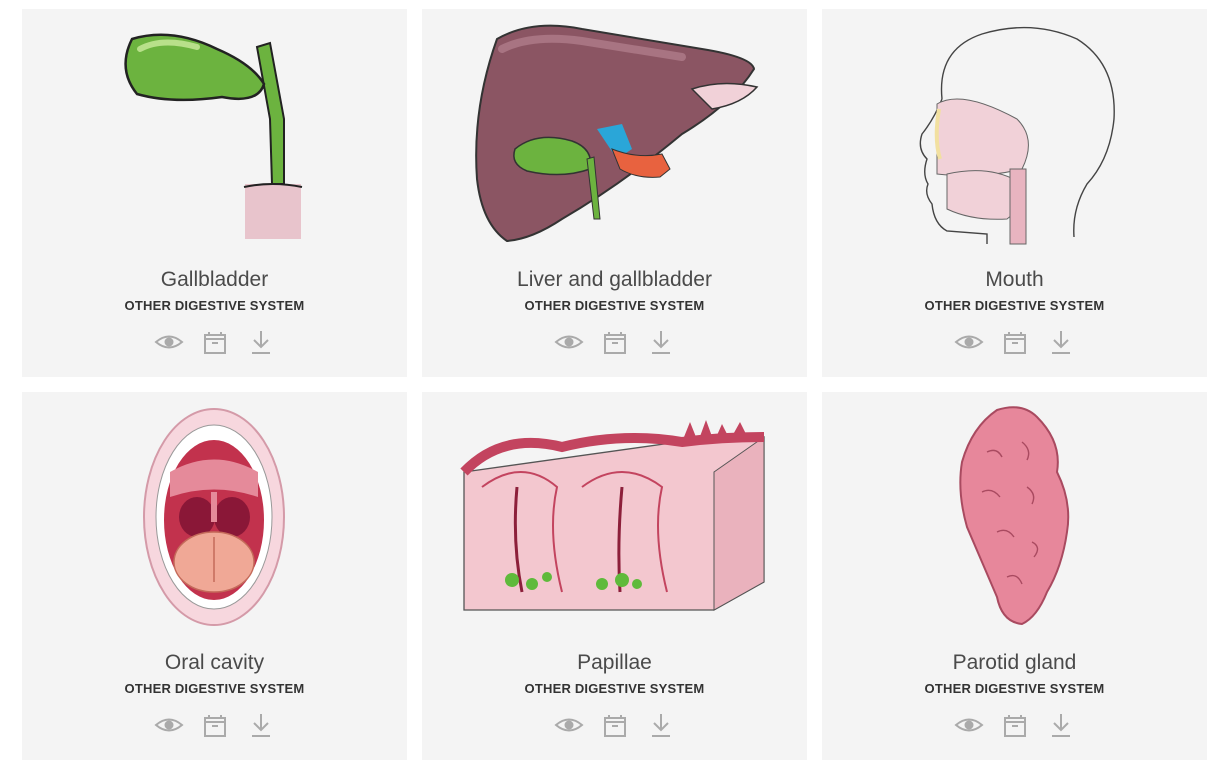 The image size is (1217, 780). Describe the element at coordinates (614, 514) in the screenshot. I see `papillae-illustration` at that location.